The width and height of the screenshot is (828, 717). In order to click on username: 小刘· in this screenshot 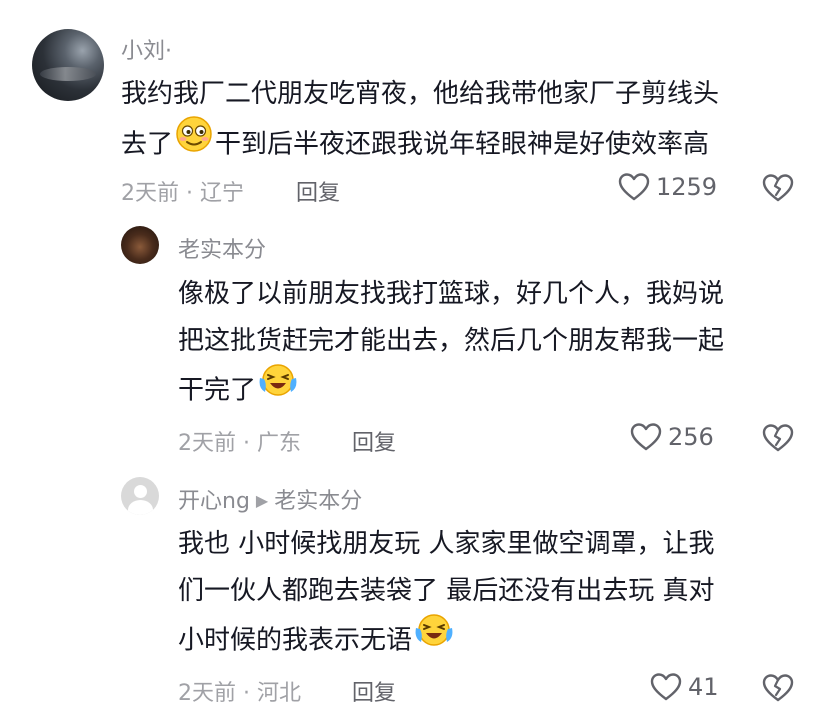, I will do `click(146, 49)`.